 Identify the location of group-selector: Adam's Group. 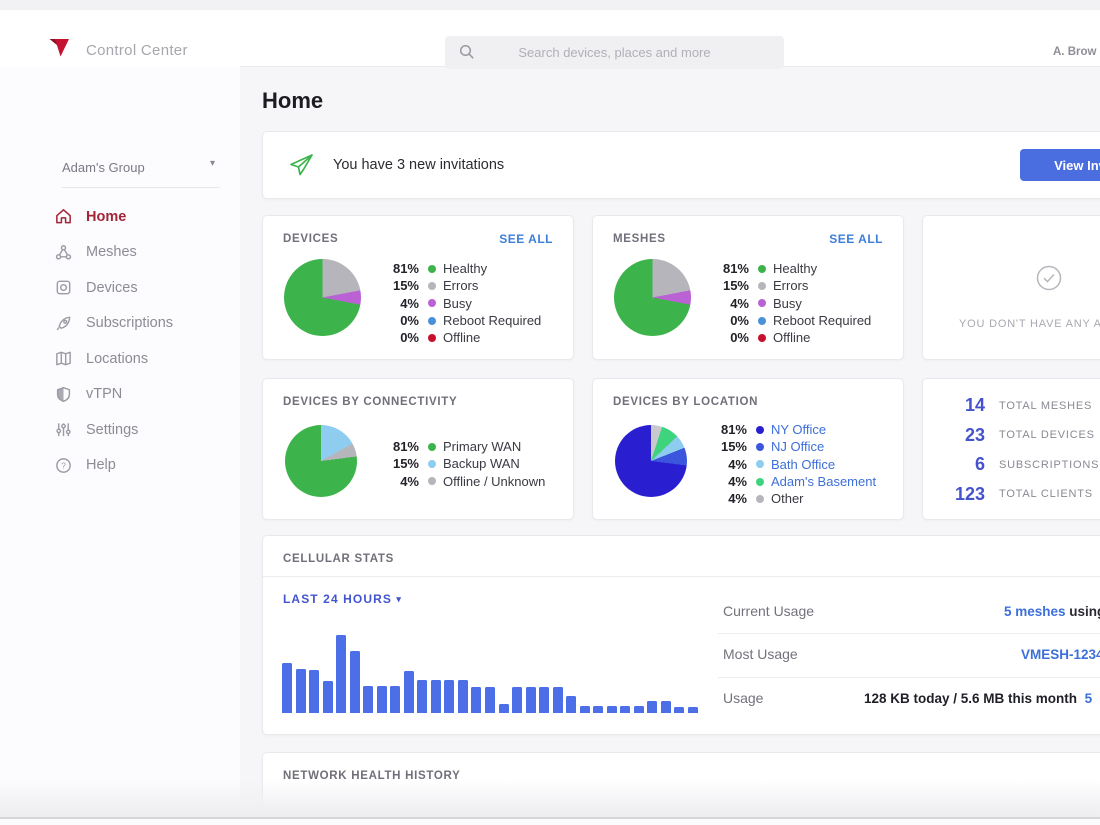
(103, 167).